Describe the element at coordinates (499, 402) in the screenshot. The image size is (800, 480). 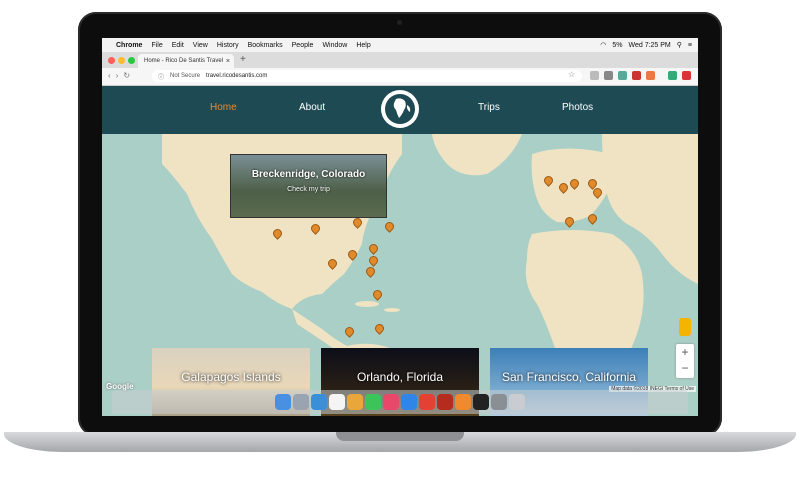
I see `preferences-icon` at that location.